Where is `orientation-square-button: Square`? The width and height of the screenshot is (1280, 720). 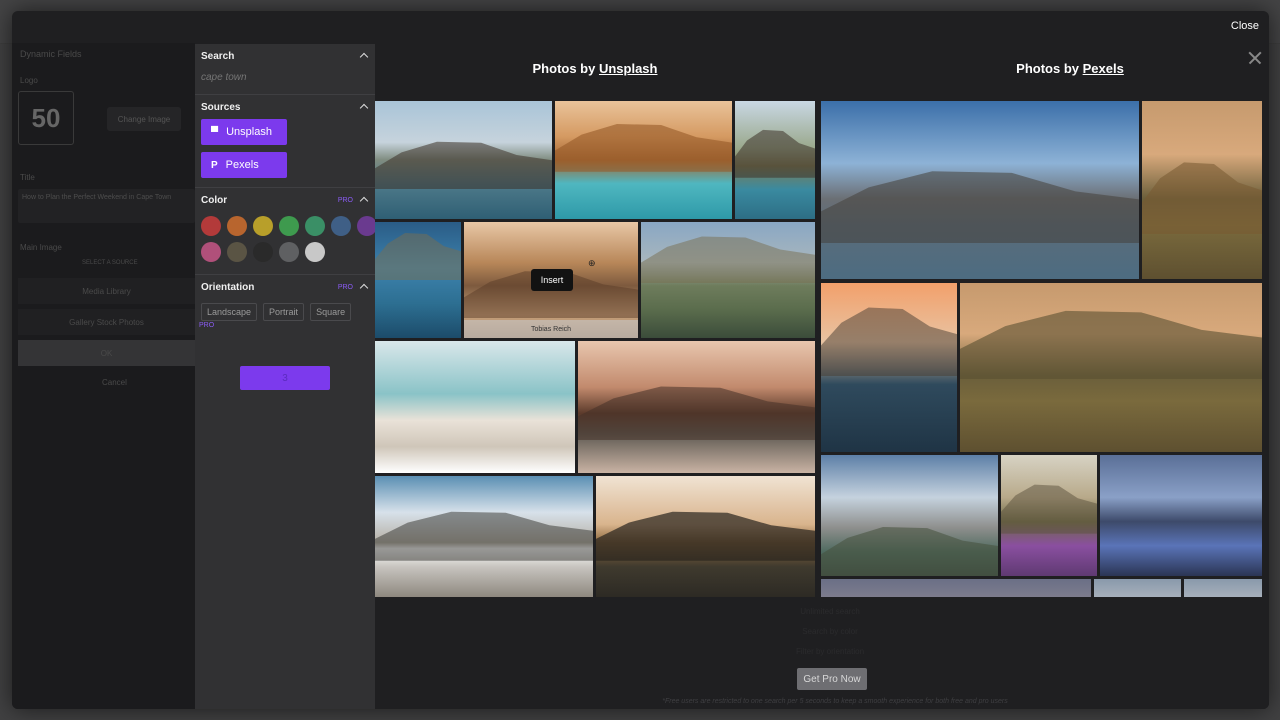
orientation-square-button: Square is located at coordinates (331, 312).